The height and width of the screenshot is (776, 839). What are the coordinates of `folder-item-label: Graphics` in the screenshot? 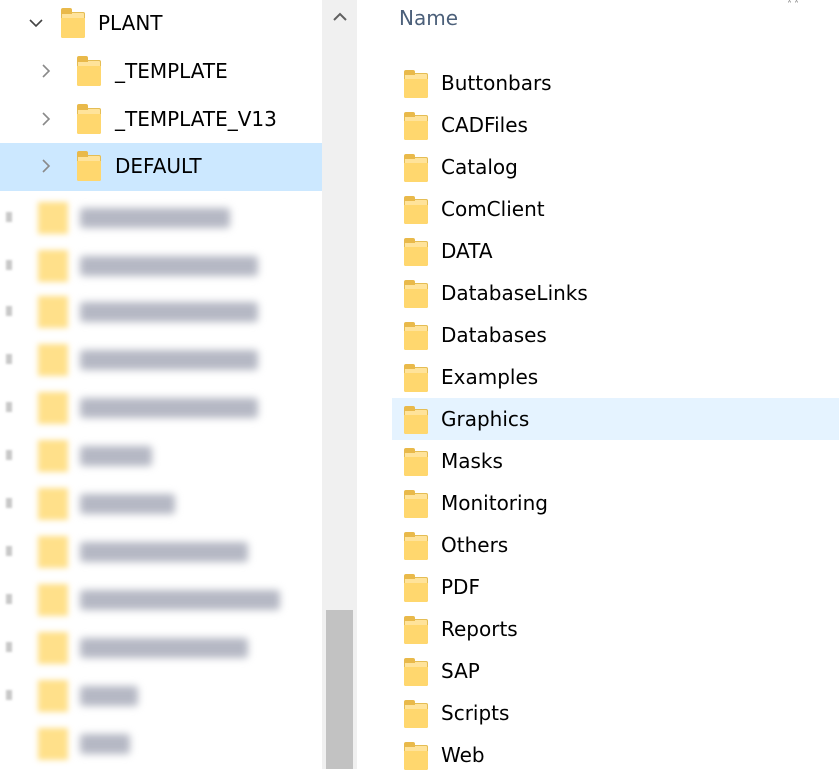 It's located at (485, 419).